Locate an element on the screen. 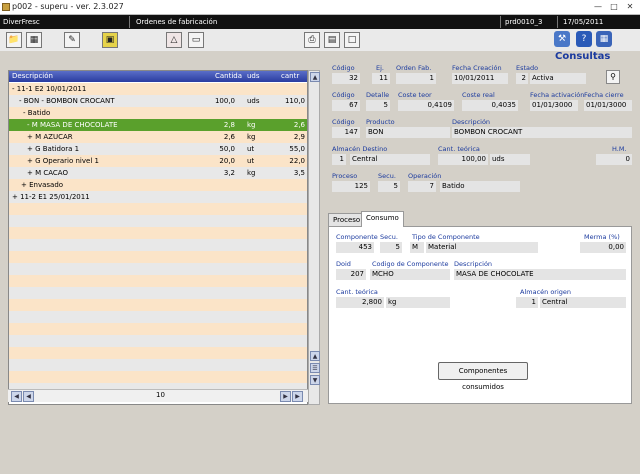  tree-row: + M AZUCAR 2,6 kg 2,9 is located at coordinates (158, 137).